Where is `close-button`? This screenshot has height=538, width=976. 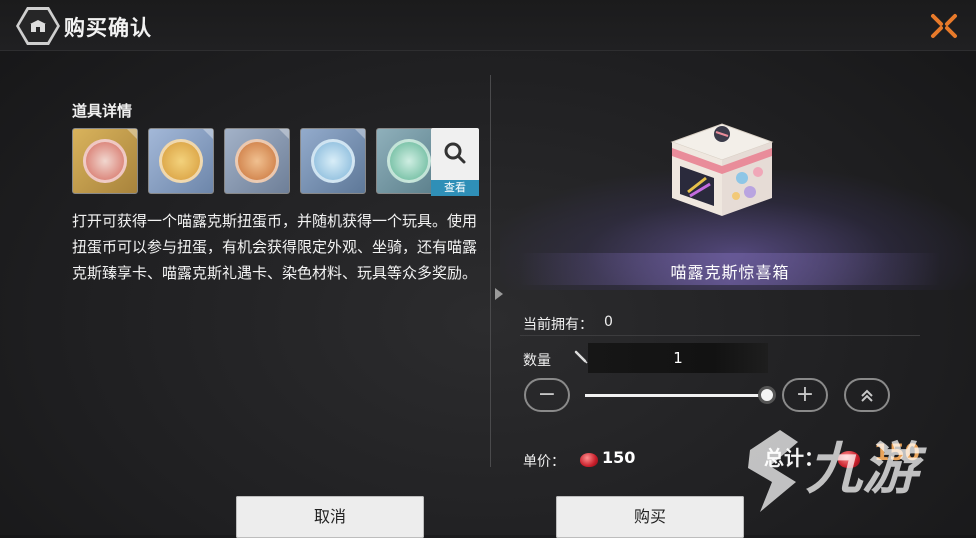
close-button is located at coordinates (944, 26).